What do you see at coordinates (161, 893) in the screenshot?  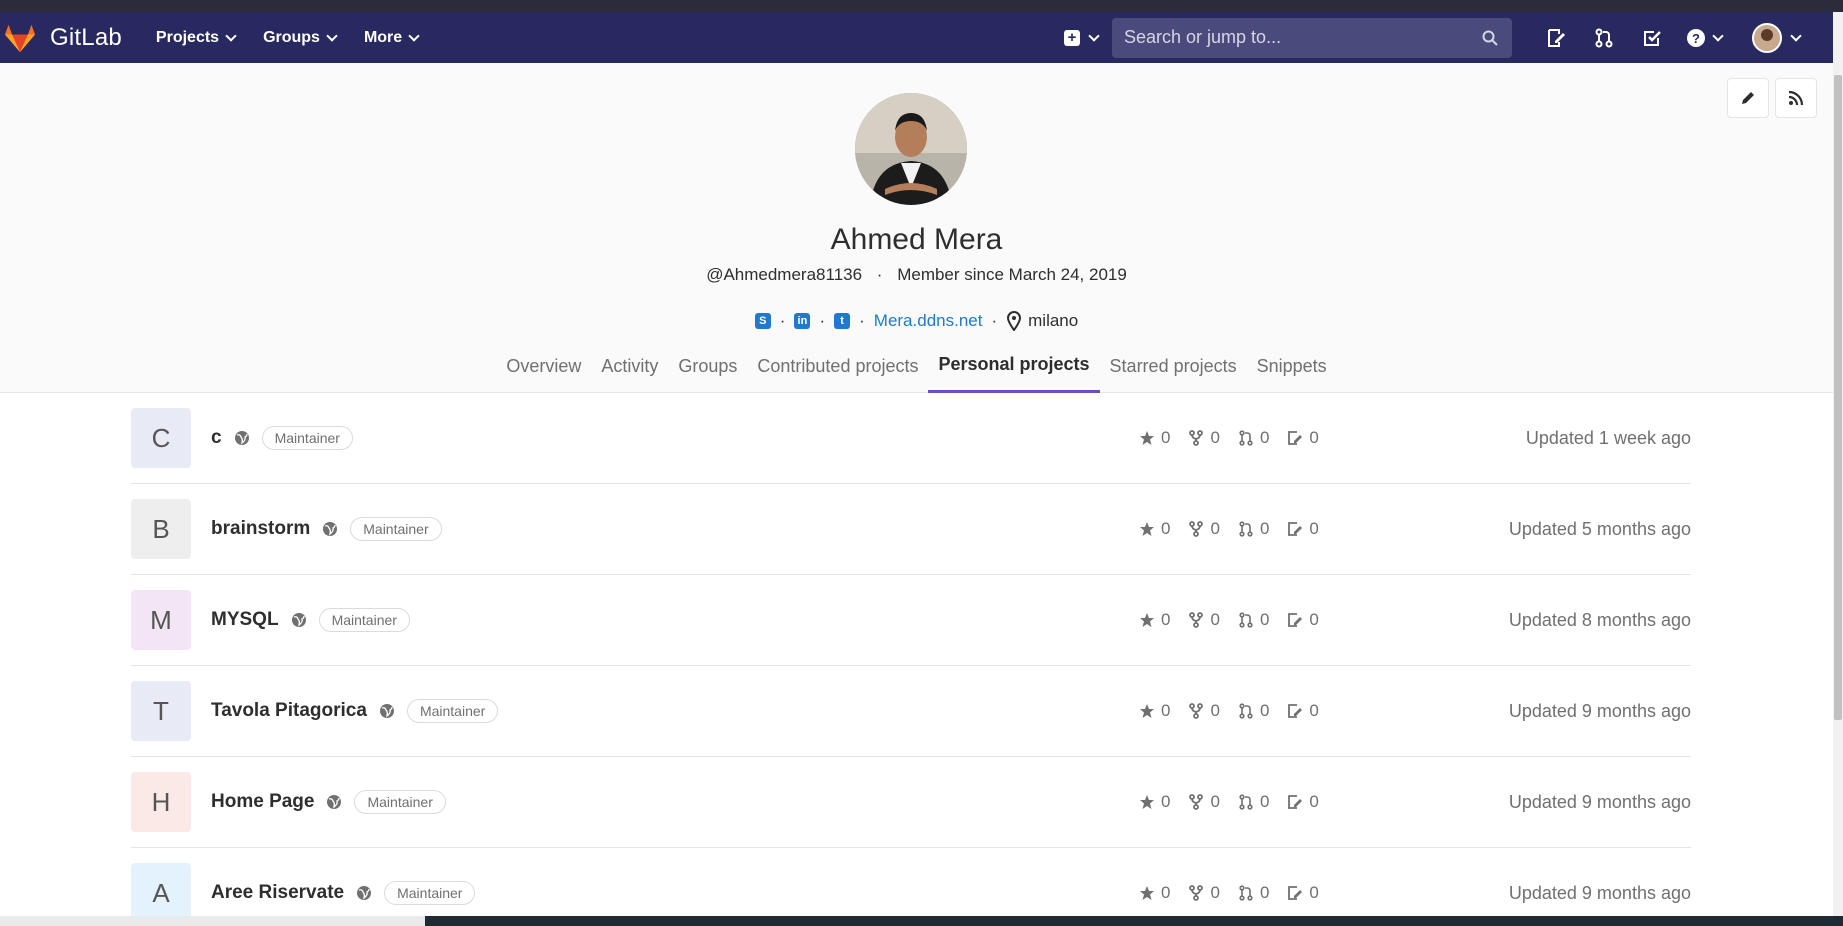 I see `project-avatar: A` at bounding box center [161, 893].